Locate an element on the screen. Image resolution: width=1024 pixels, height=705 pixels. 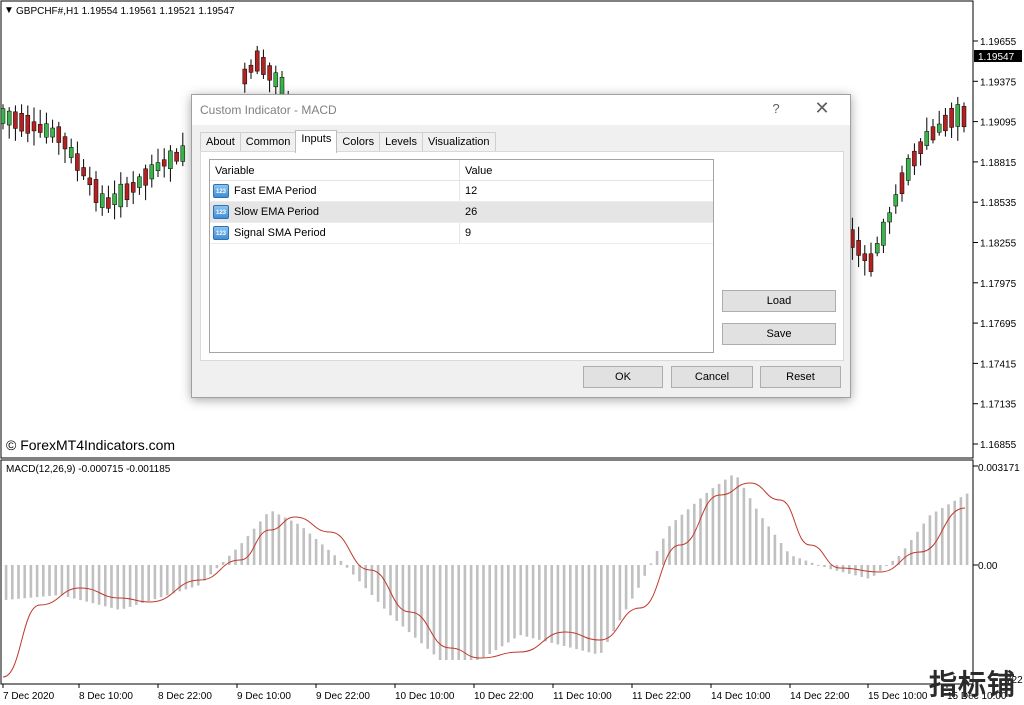
chart-header-arrow: ▼ is located at coordinates (9, 10).